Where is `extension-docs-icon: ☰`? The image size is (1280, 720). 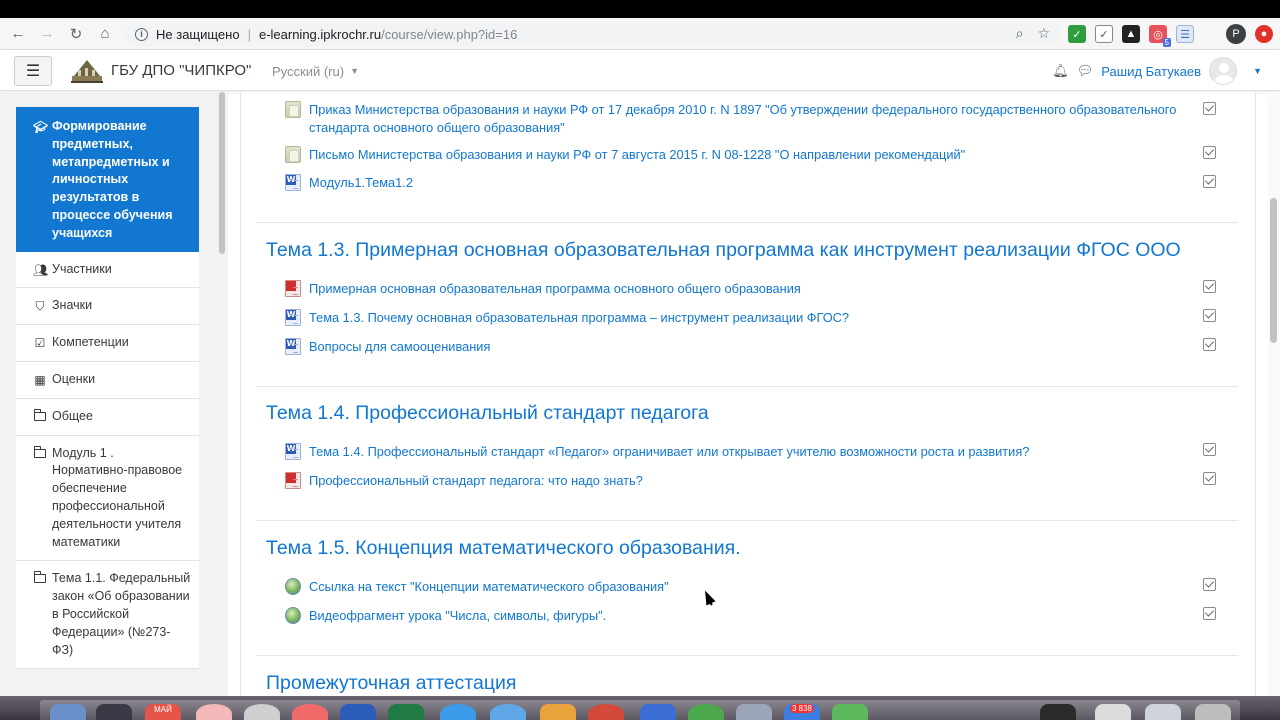
extension-docs-icon: ☰ is located at coordinates (1185, 34).